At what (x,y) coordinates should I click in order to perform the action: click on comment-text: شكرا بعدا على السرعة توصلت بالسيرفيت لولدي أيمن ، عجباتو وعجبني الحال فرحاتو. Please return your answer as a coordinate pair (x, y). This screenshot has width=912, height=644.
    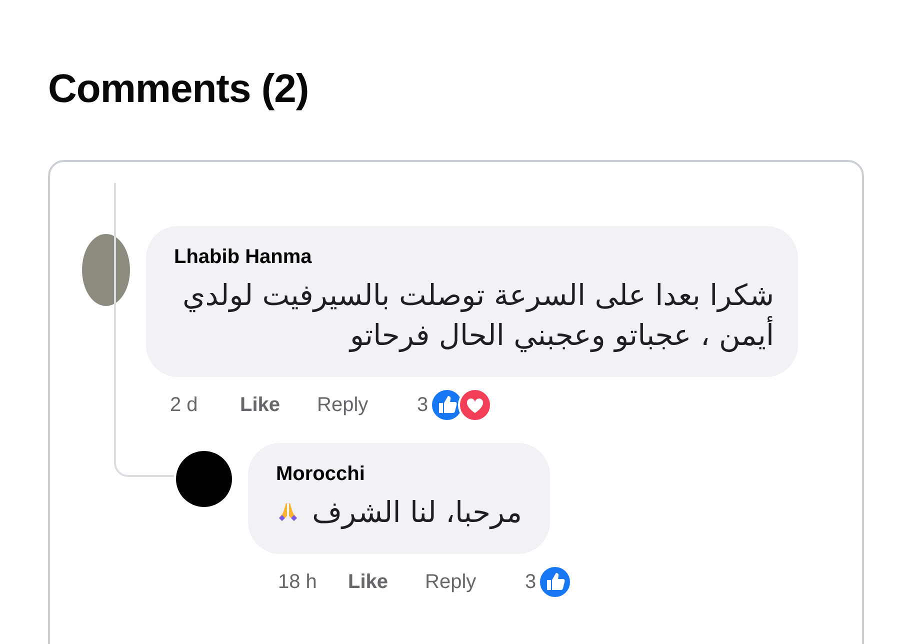
    Looking at the image, I should click on (478, 315).